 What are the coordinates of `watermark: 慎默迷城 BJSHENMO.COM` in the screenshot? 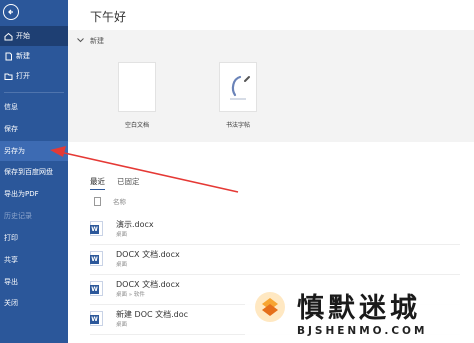 It's located at (359, 313).